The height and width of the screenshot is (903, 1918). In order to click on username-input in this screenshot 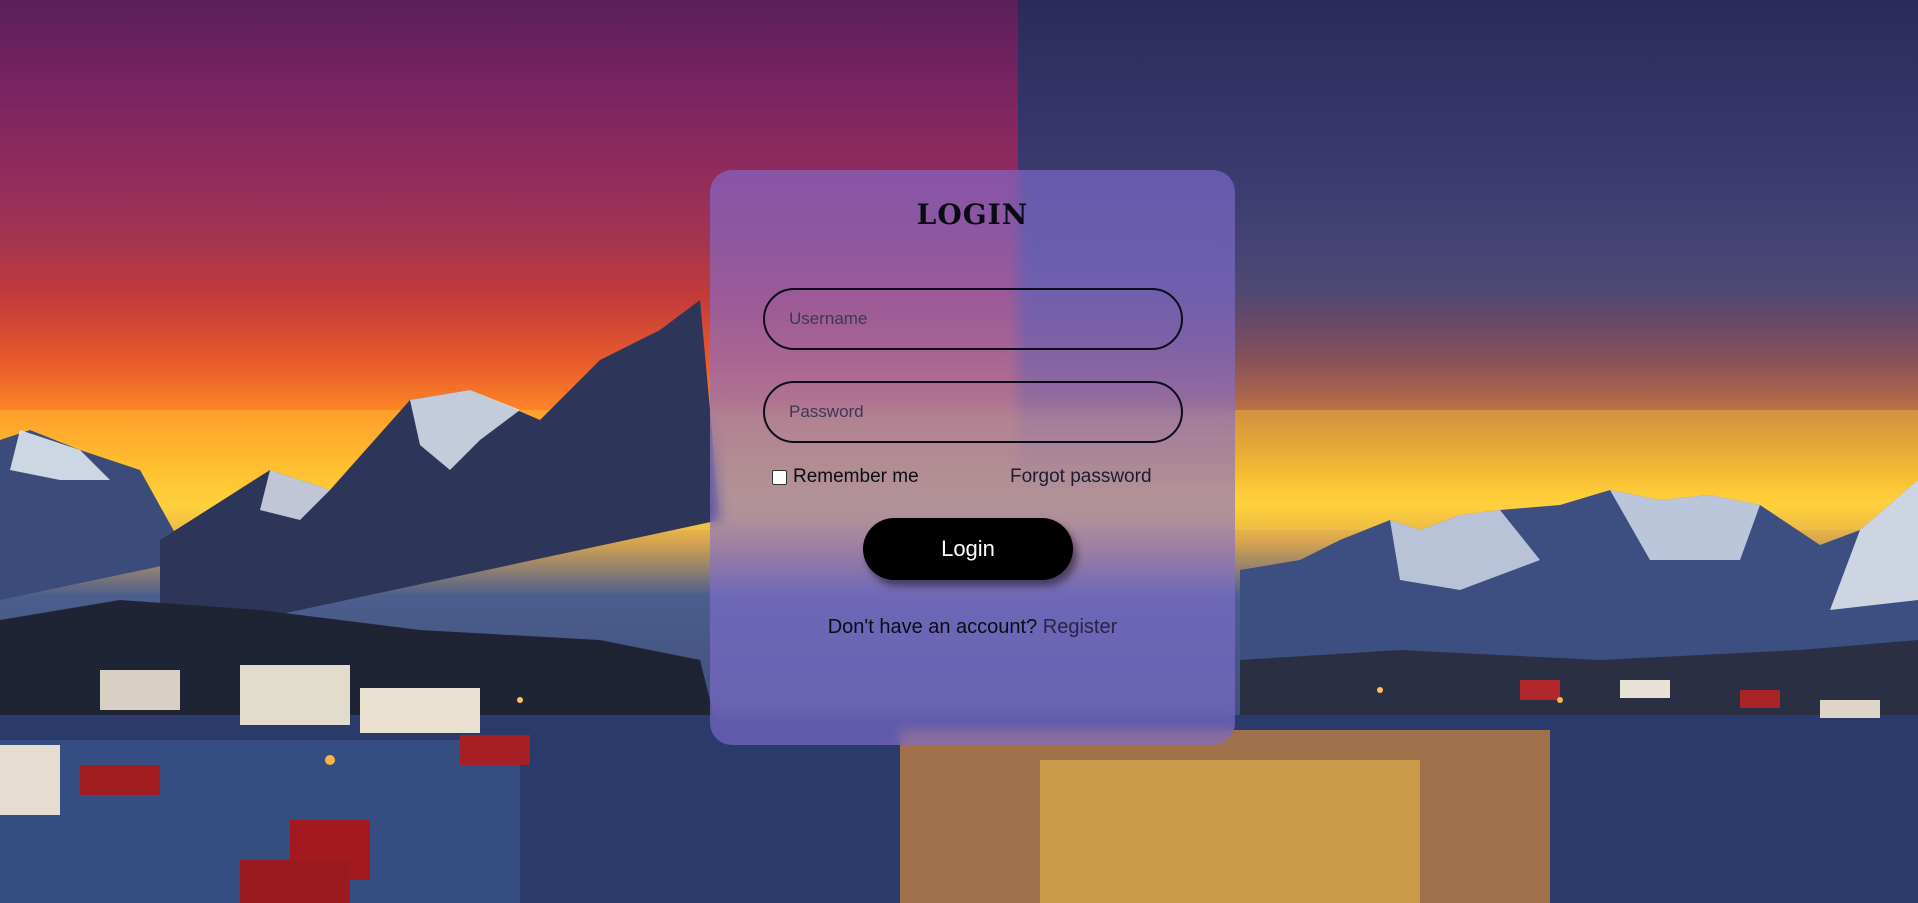, I will do `click(973, 319)`.